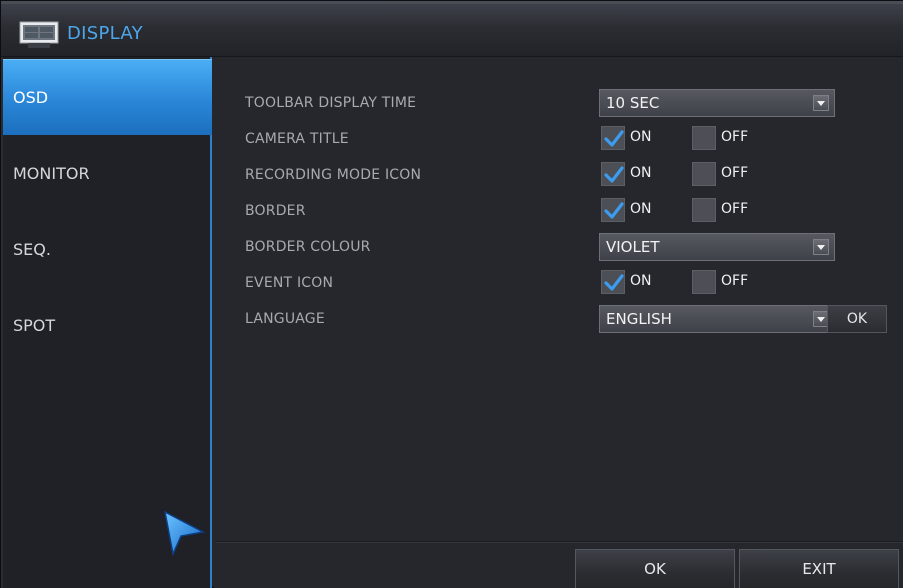  What do you see at coordinates (107, 249) in the screenshot?
I see `sidebar-item-seq: SEQ.` at bounding box center [107, 249].